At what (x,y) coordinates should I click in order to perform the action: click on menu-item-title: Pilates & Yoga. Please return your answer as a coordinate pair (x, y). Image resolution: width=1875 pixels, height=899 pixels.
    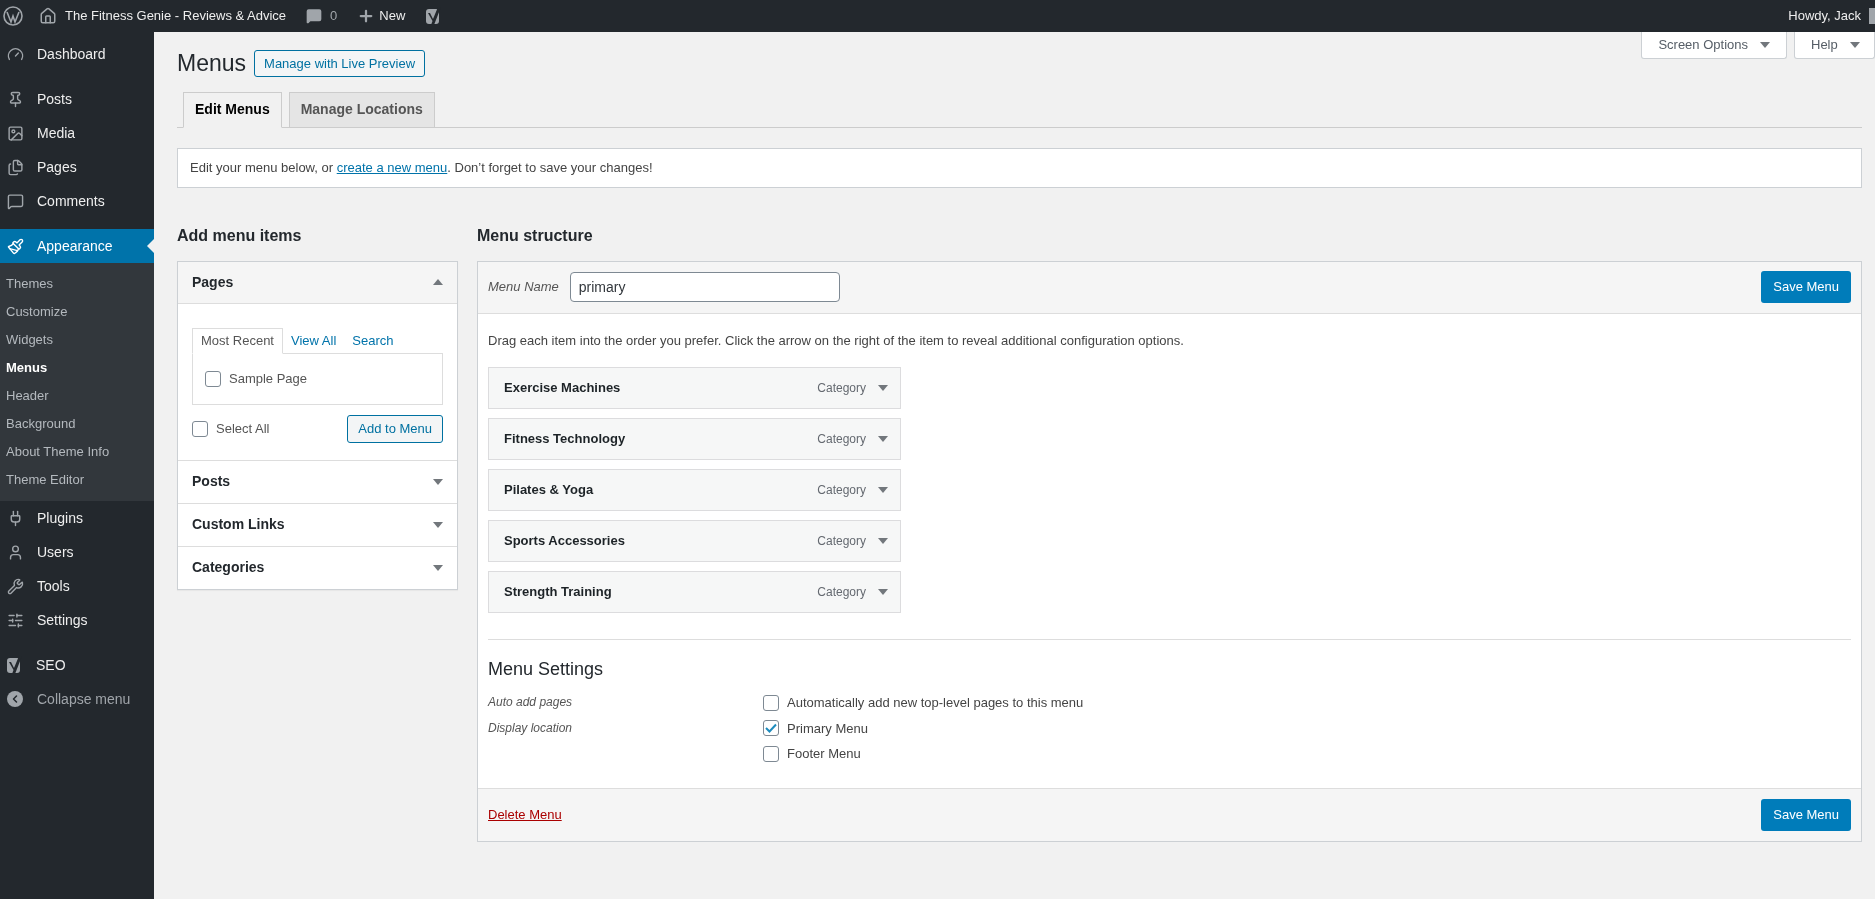
    Looking at the image, I should click on (549, 490).